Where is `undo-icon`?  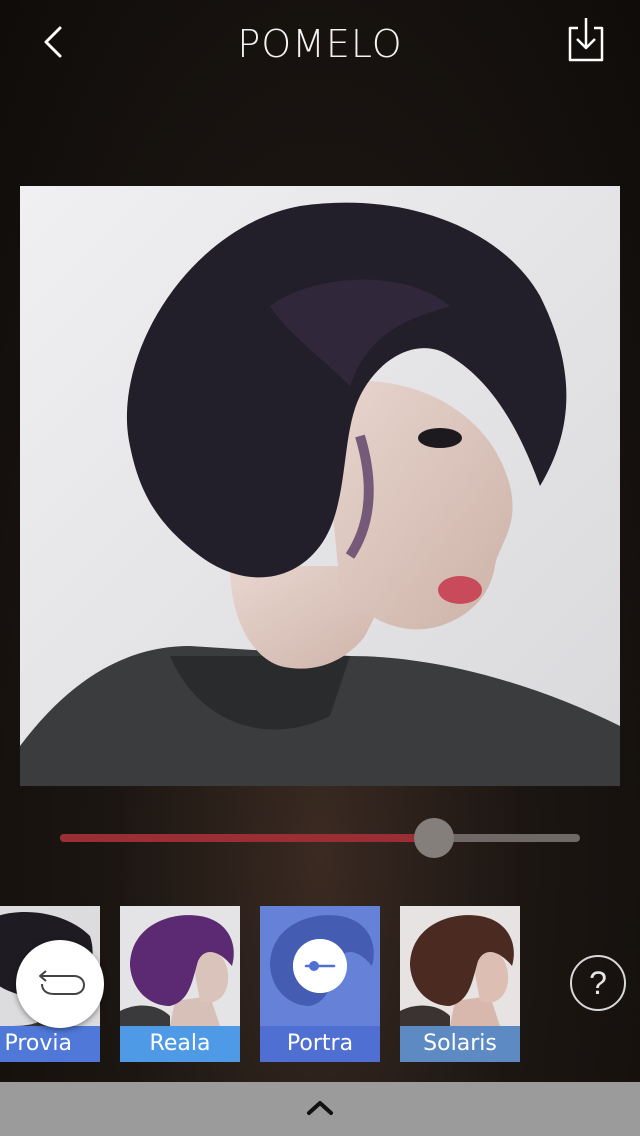
undo-icon is located at coordinates (62, 982).